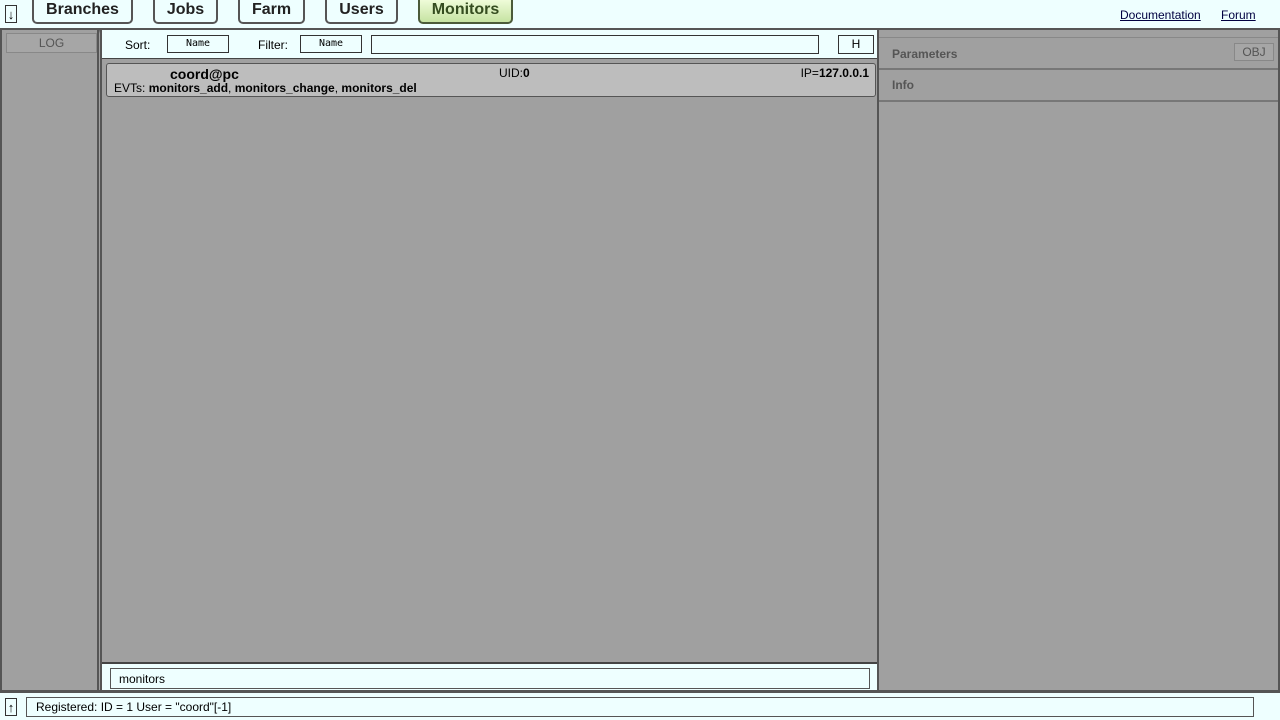 Image resolution: width=1280 pixels, height=720 pixels. I want to click on status-bar: ↑ Registered: ID = 1 User = "coord"[-1], so click(640, 705).